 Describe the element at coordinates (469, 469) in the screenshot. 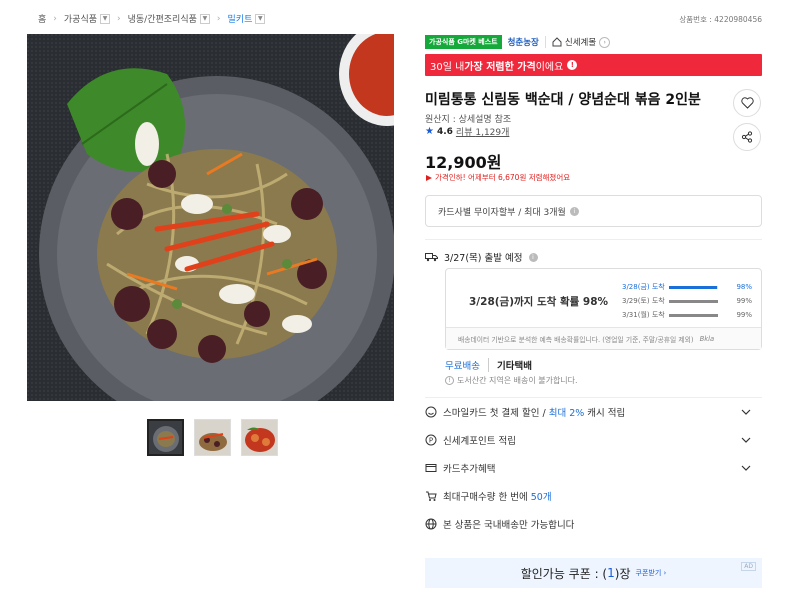

I see `card-benefit-text: 카드추가혜택` at that location.